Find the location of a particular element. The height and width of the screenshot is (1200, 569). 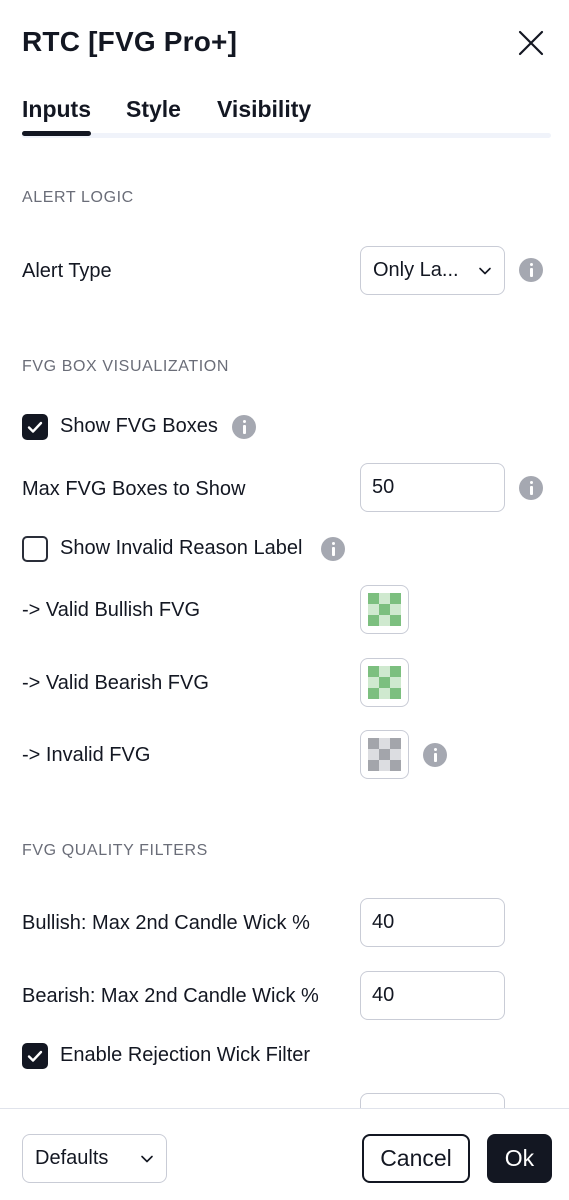

tab-visibility: Visibility is located at coordinates (264, 109).